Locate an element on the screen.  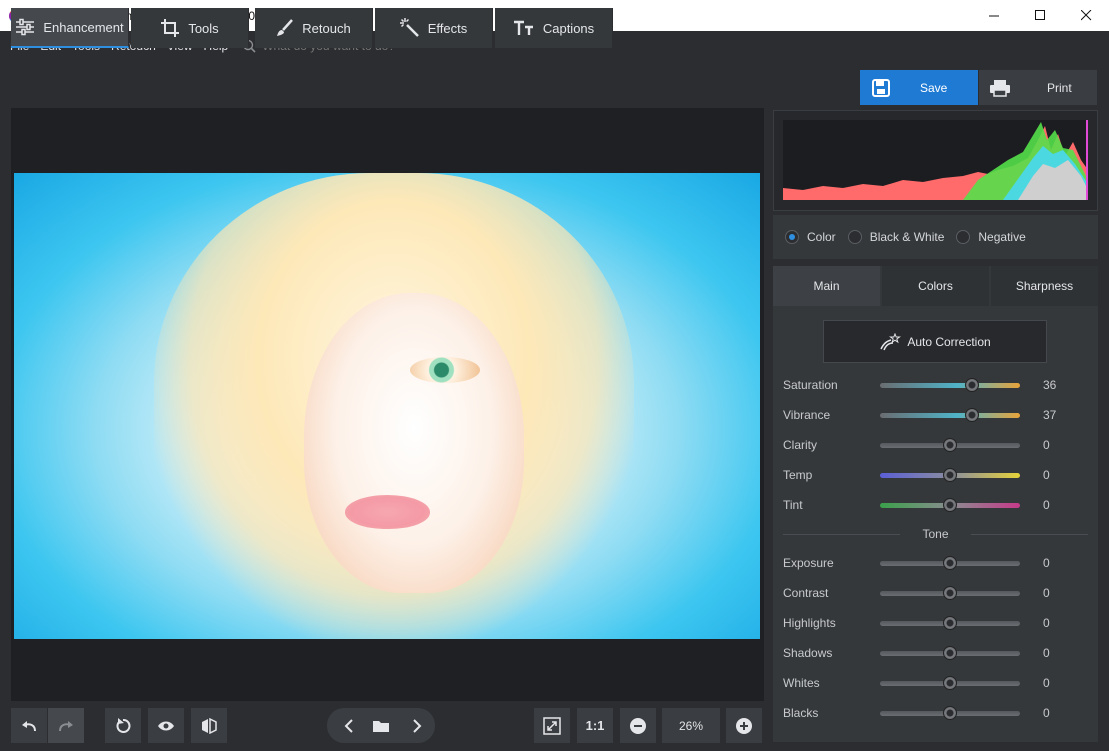
chevron-right-icon is located at coordinates (417, 725).